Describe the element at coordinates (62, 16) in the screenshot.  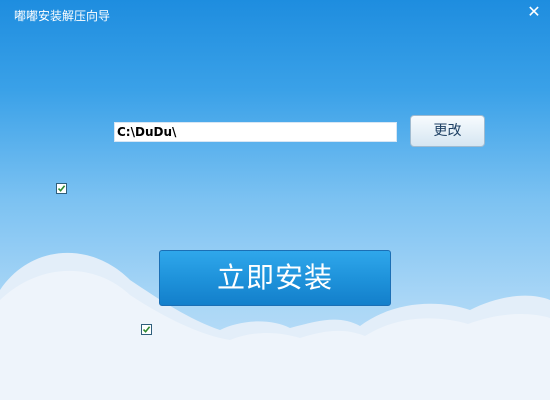
I see `window-title: 嘟嘟安装解压向导` at that location.